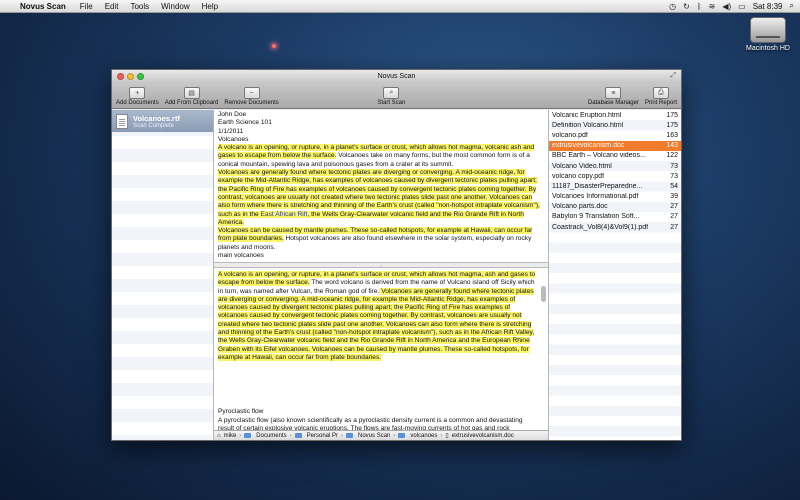 The image size is (800, 500). Describe the element at coordinates (156, 118) in the screenshot. I see `document-name: Volcanoes.rtf` at that location.